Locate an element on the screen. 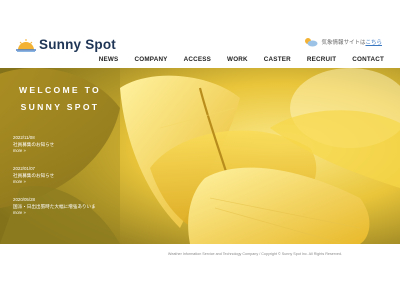  nav-company: COMPANY is located at coordinates (150, 59).